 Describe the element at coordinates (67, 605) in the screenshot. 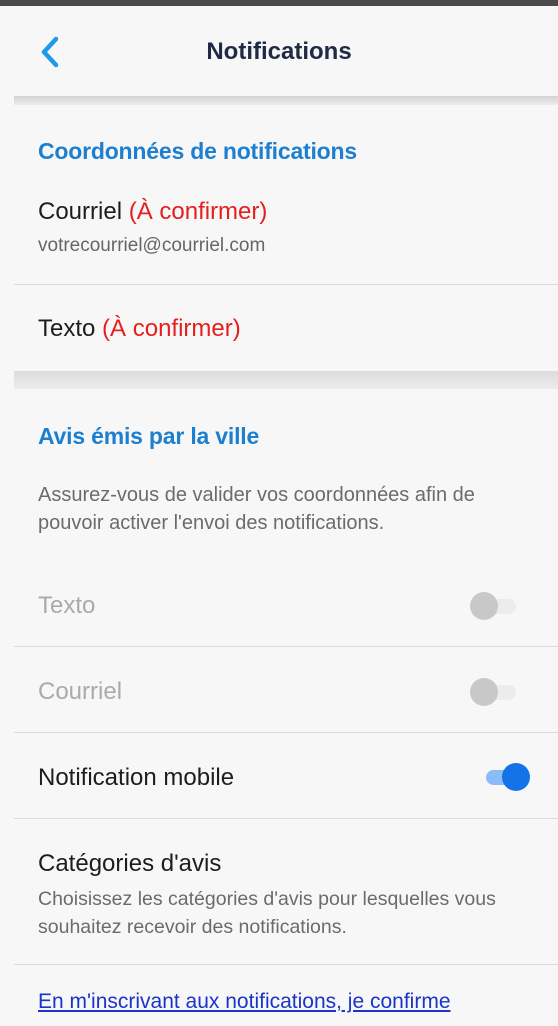

I see `toggle-label-sms: Texto` at that location.